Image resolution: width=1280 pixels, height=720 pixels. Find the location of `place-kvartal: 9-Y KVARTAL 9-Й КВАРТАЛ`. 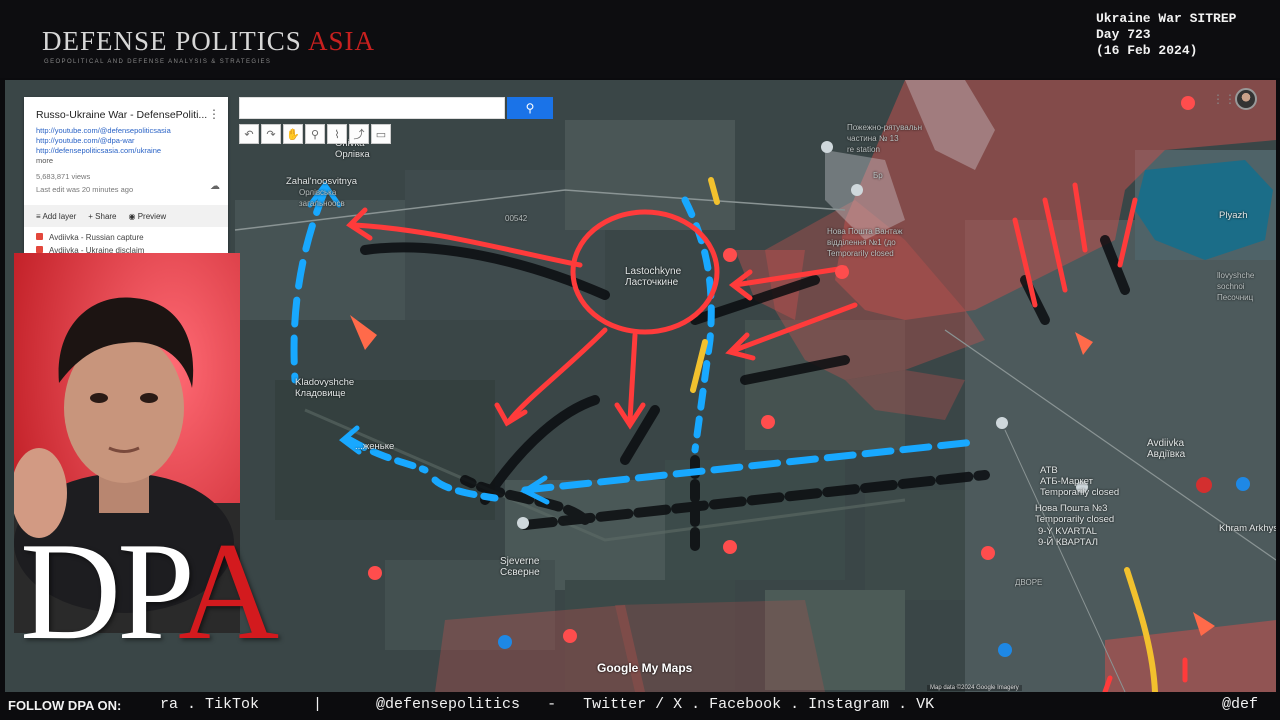

place-kvartal: 9-Y KVARTAL 9-Й КВАРТАЛ is located at coordinates (1068, 537).